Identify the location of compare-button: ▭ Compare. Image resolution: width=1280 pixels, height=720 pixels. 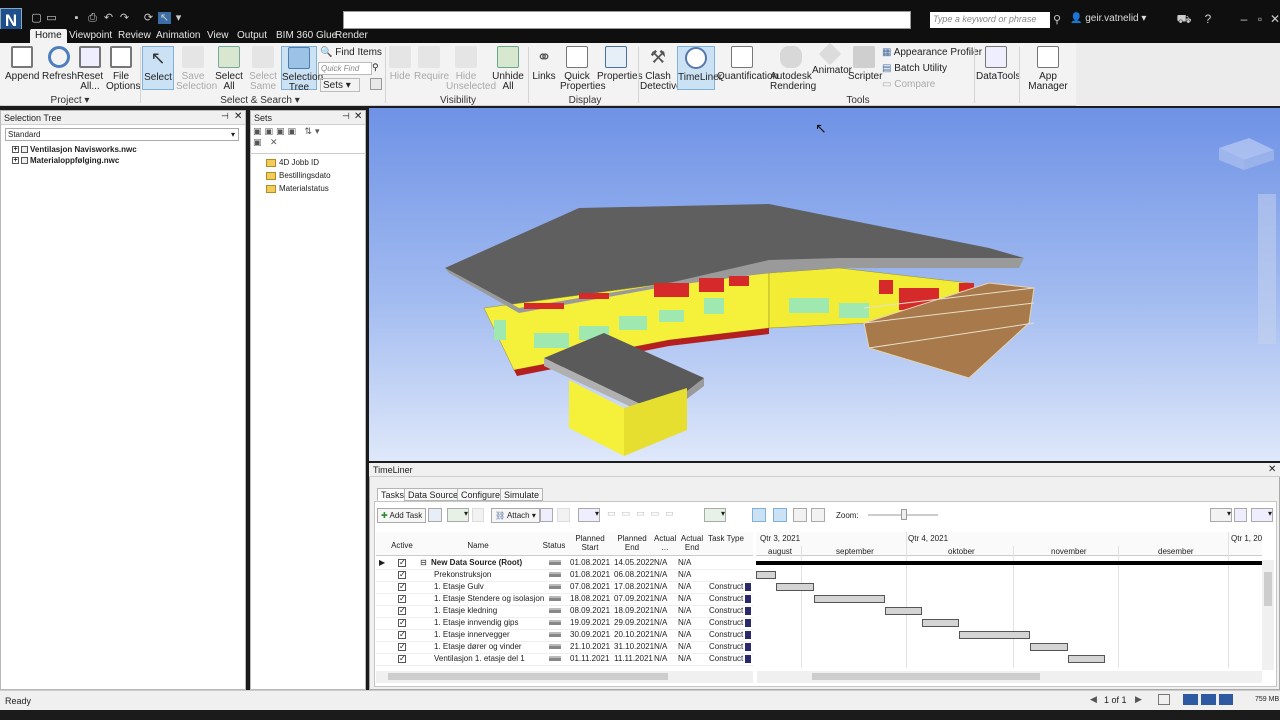
(908, 85).